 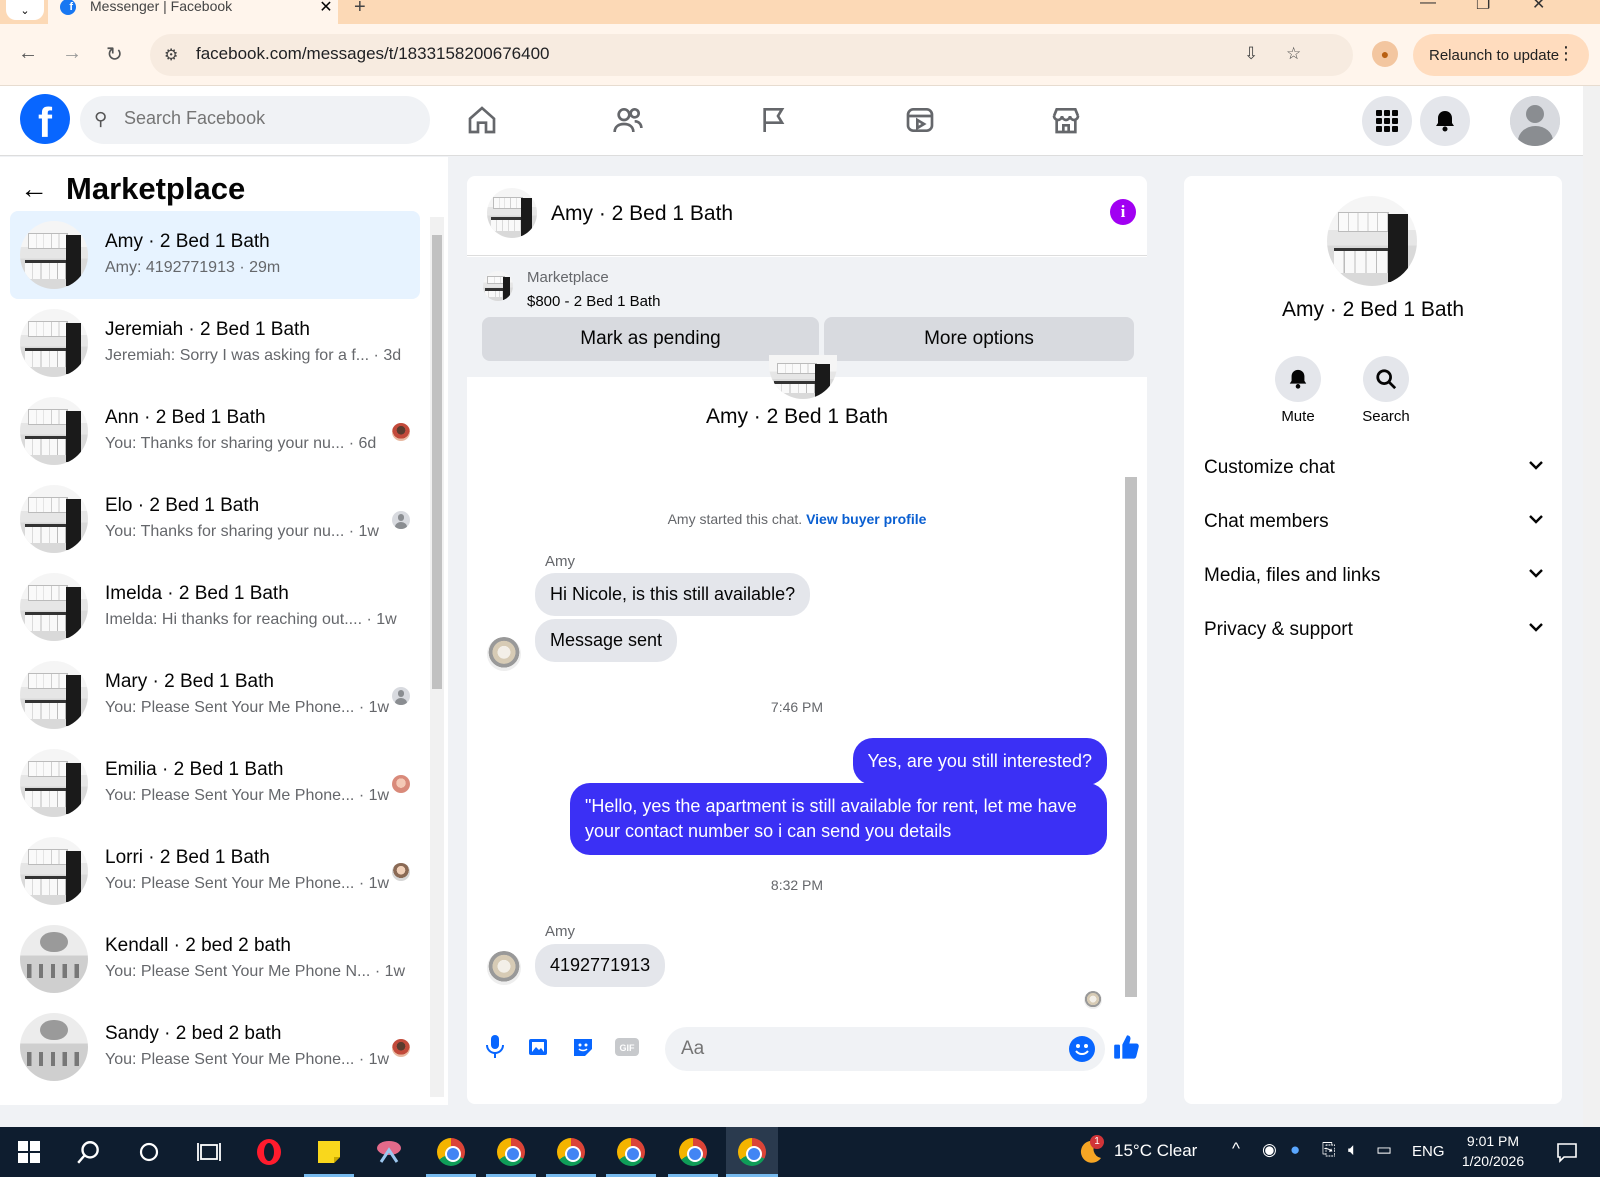 What do you see at coordinates (329, 1152) in the screenshot?
I see `sticky-notes-icon` at bounding box center [329, 1152].